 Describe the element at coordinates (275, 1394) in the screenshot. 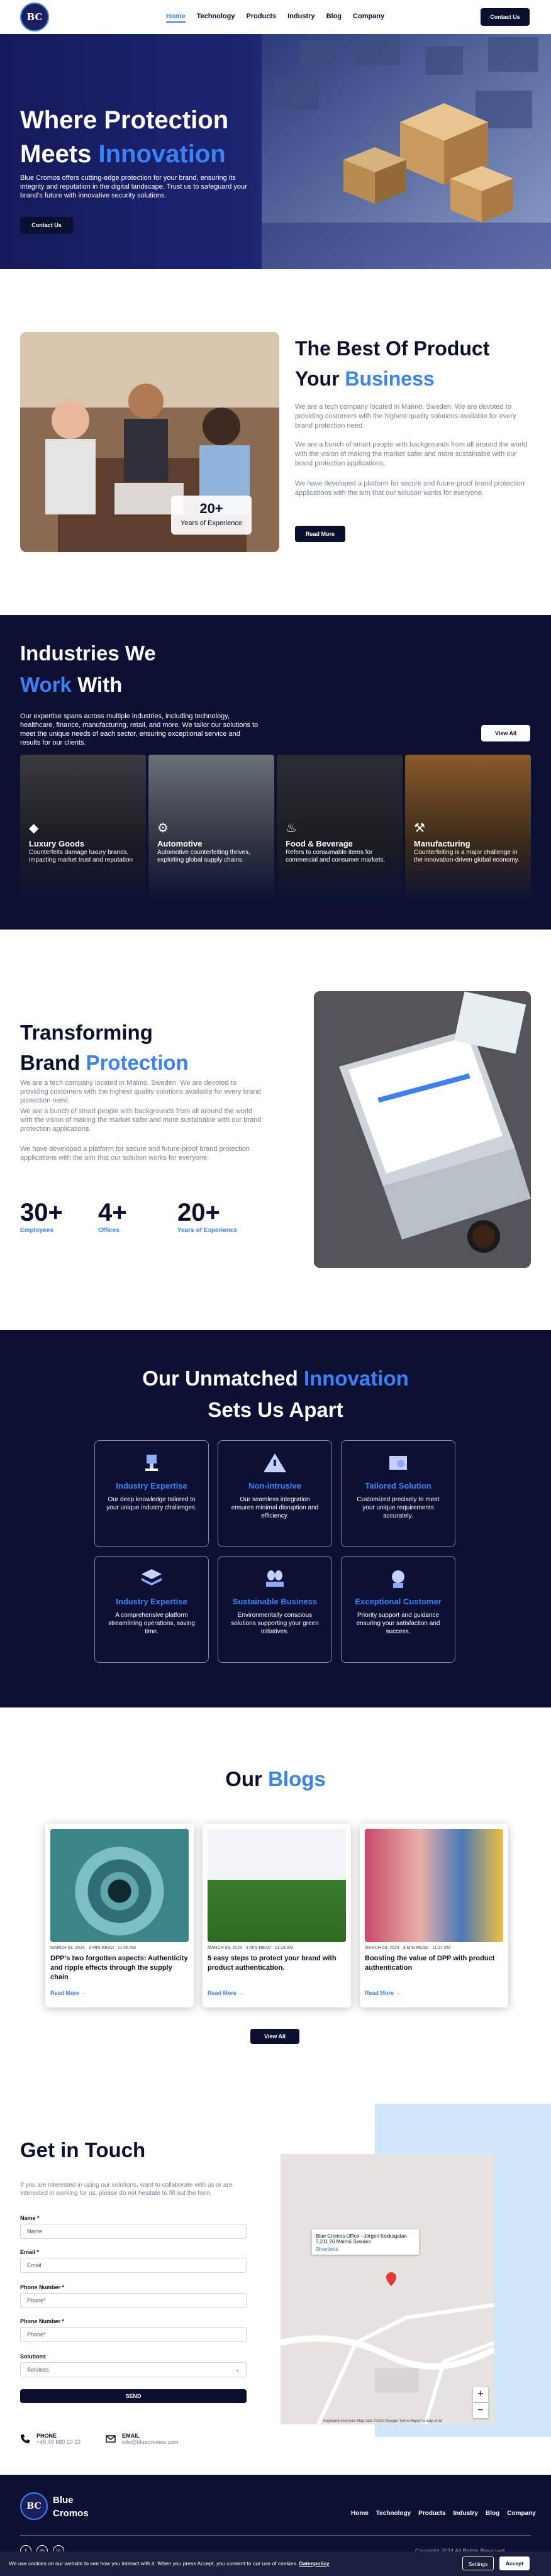

I see `unmatched-title: Our Unmatched Innovation Sets Us Apart` at that location.